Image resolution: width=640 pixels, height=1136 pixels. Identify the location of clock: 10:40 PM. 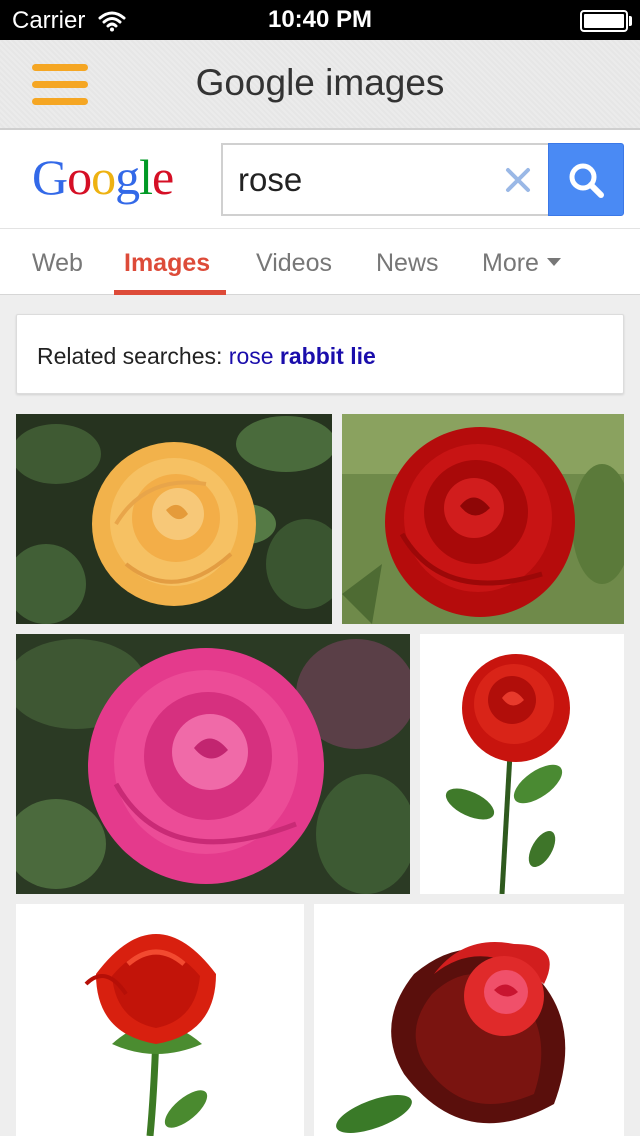
(320, 19).